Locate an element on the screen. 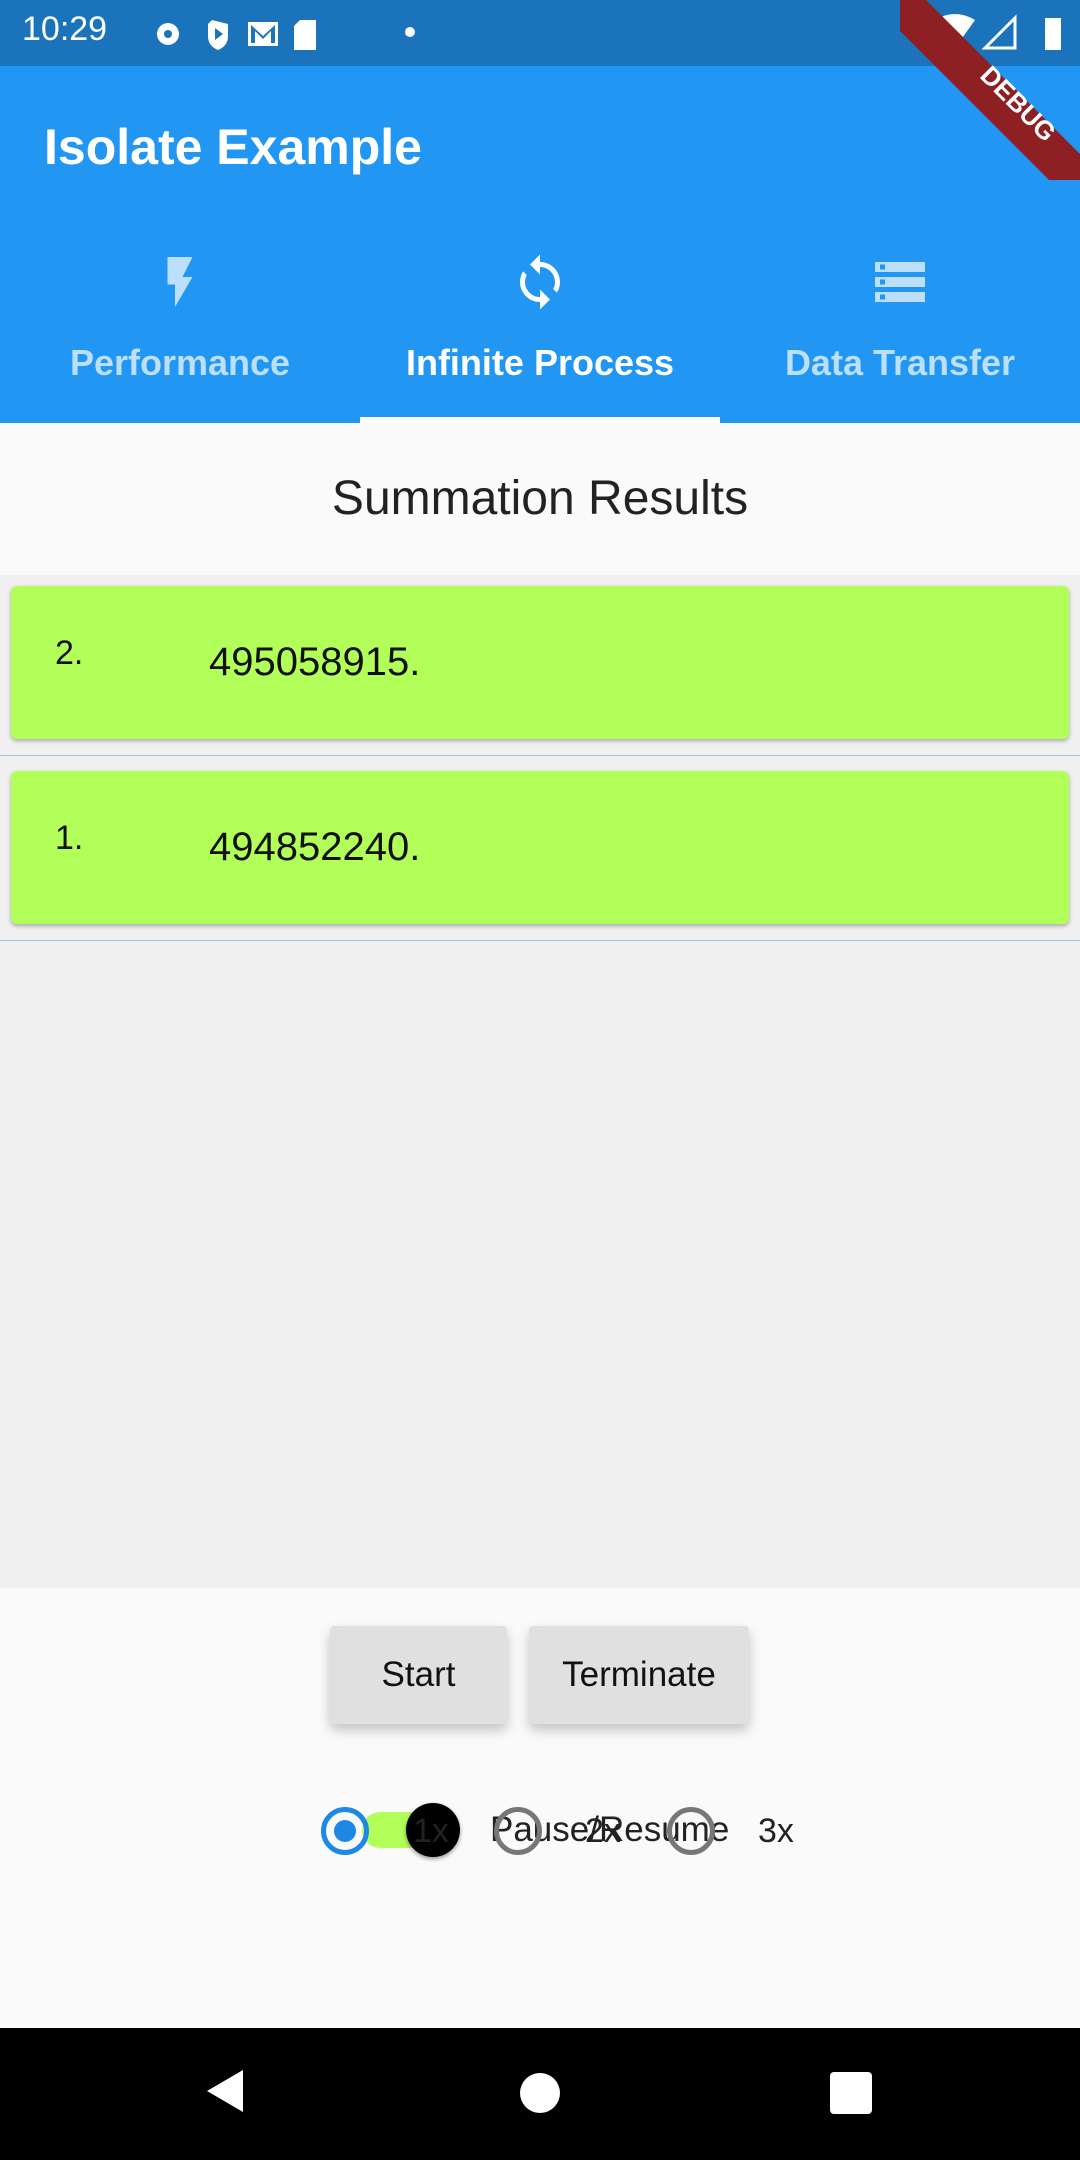 This screenshot has width=1080, height=2160. terminate-button: Terminate is located at coordinates (639, 1675).